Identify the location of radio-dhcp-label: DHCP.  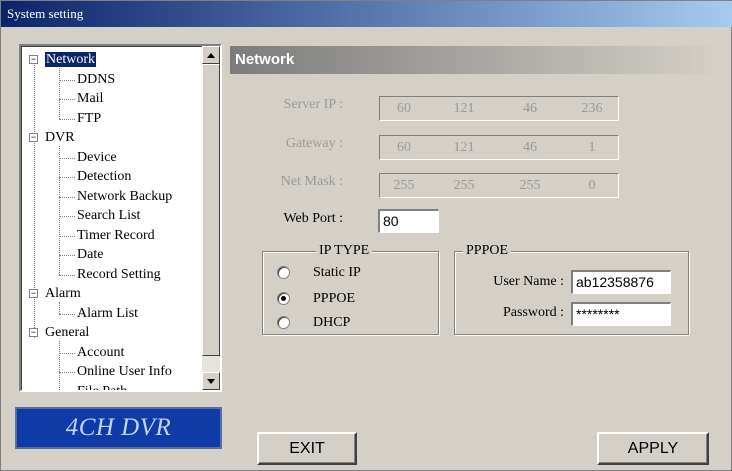
(332, 322).